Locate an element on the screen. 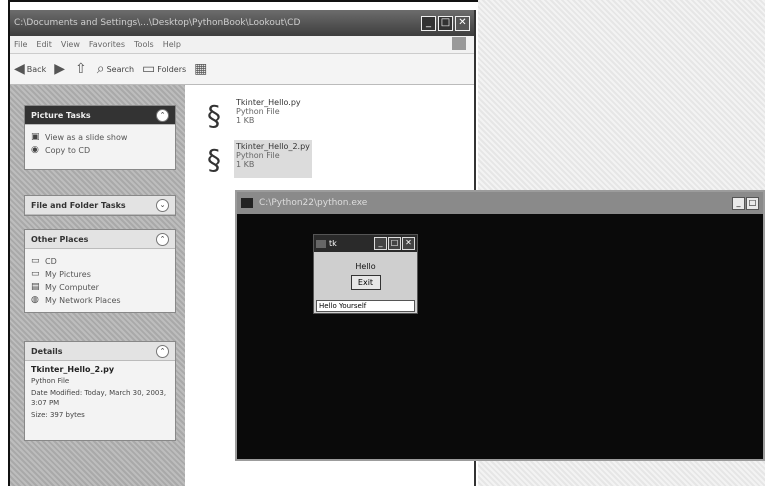 Image resolution: width=765 pixels, height=486 pixels. details-file-name: Tkinter_Hello_2.py is located at coordinates (73, 369).